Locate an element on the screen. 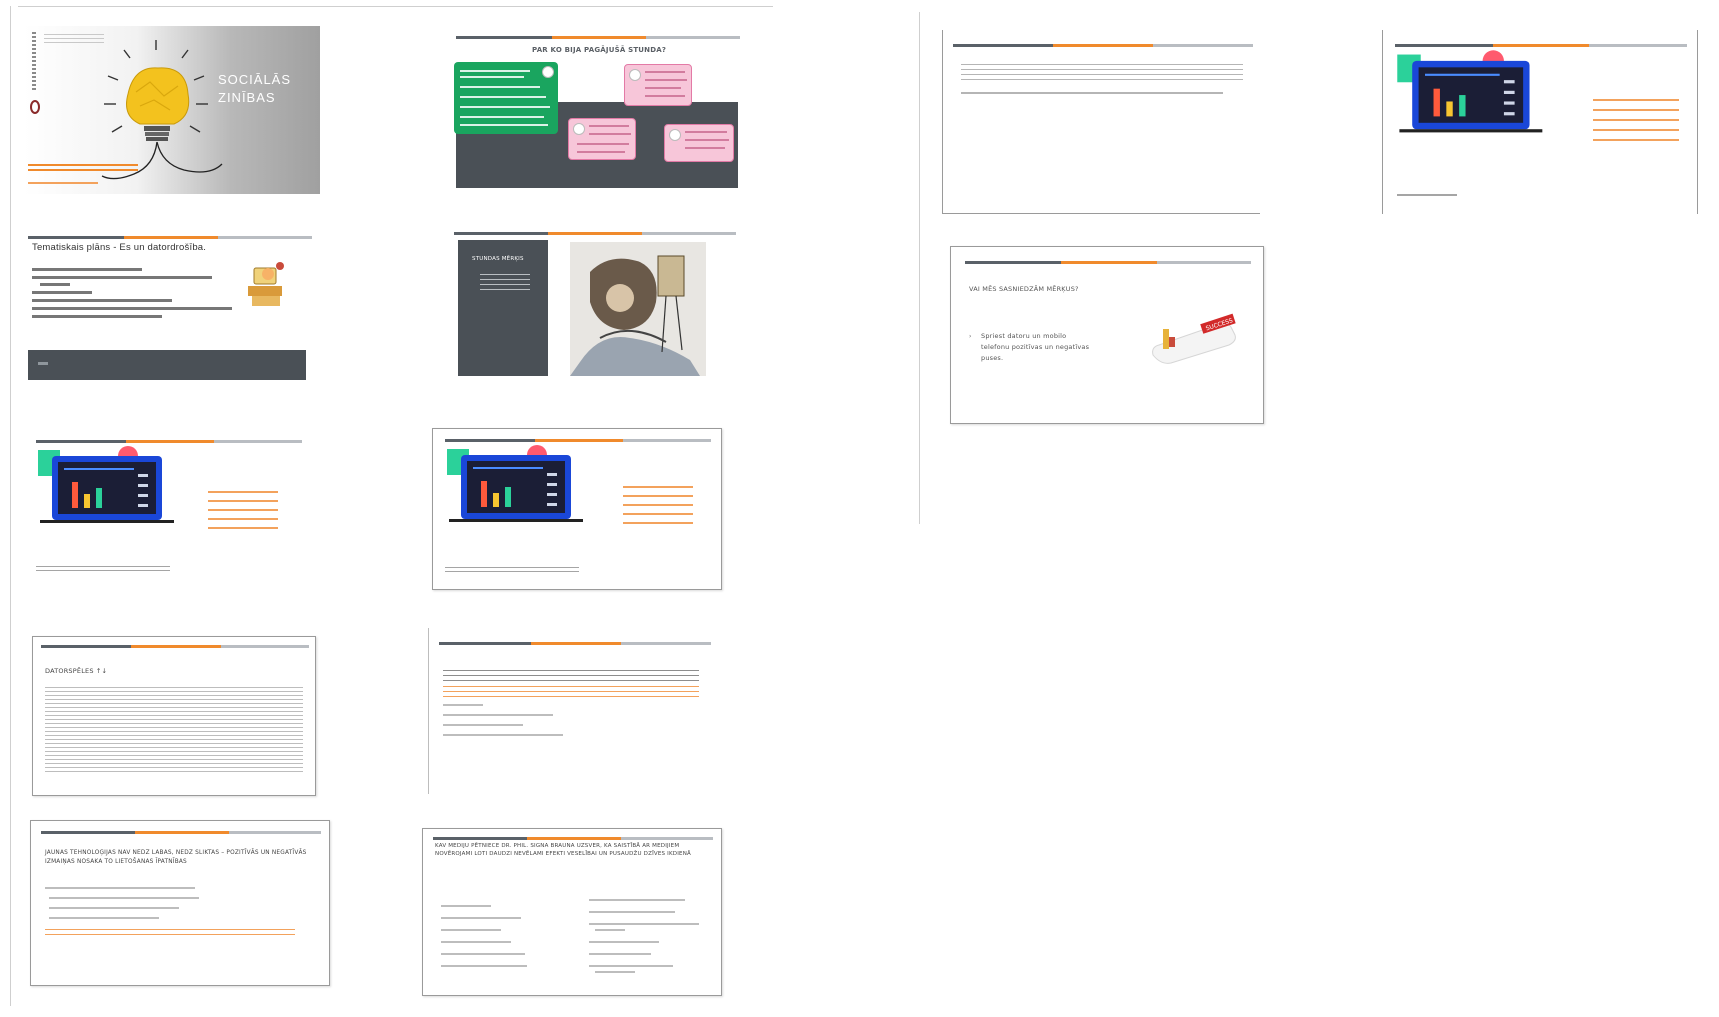 The width and height of the screenshot is (1719, 1017). goal-label: STUNDAS MĒRĶIS is located at coordinates (498, 259).